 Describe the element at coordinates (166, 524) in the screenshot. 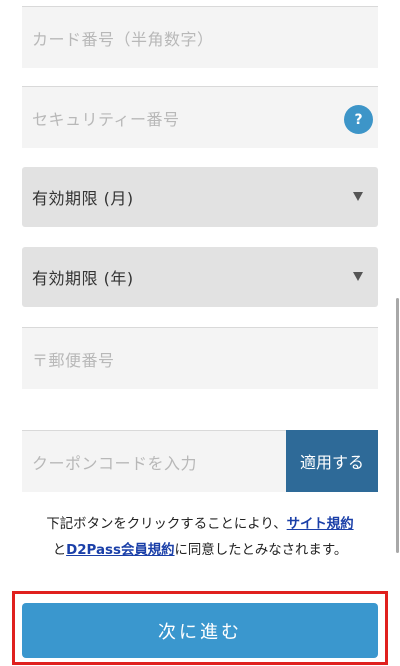

I see `terms-prefix: 下記ボタンをクリックすることにより、` at that location.